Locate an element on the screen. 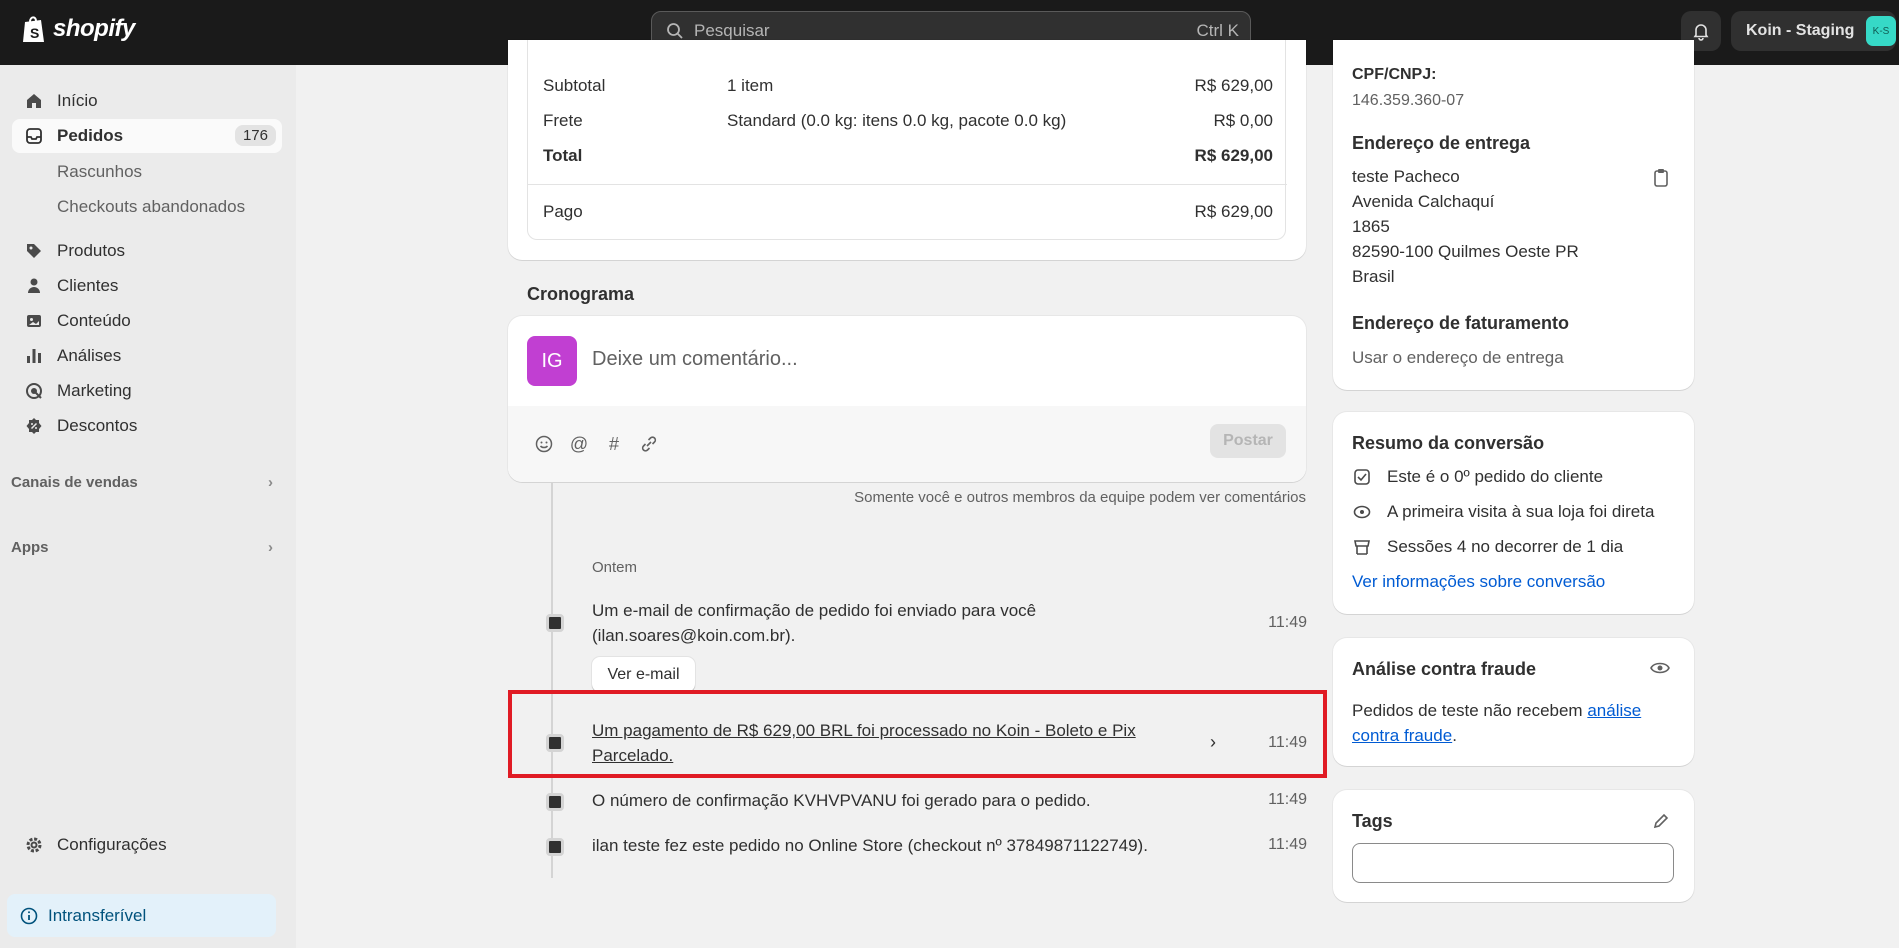 Image resolution: width=1899 pixels, height=948 pixels. order-count-icon is located at coordinates (1362, 477).